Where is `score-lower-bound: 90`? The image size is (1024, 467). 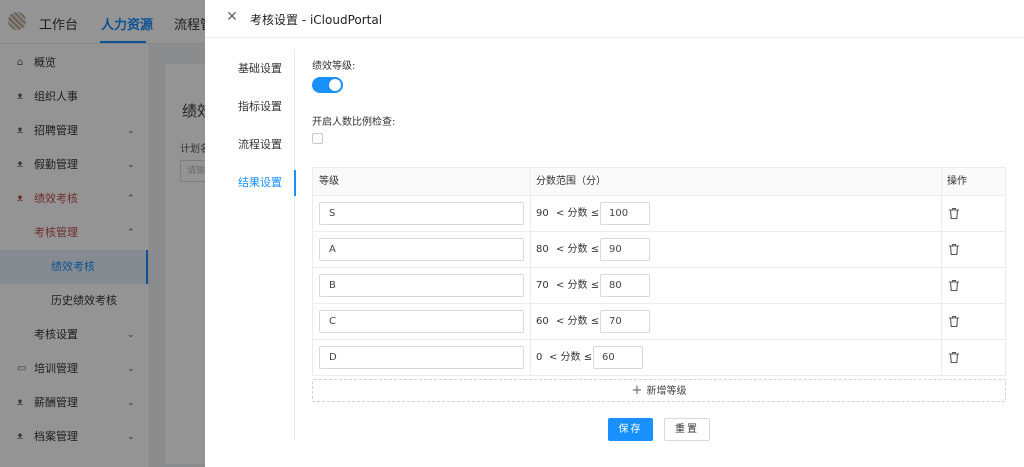 score-lower-bound: 90 is located at coordinates (542, 213).